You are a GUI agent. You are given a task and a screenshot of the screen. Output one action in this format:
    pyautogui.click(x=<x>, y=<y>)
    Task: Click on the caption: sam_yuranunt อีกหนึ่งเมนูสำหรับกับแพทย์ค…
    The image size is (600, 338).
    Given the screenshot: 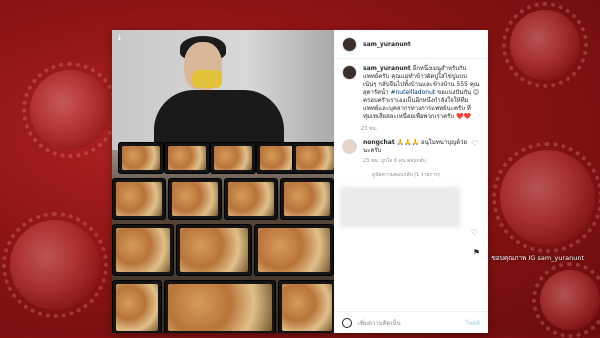 What is the action you would take?
    pyautogui.click(x=421, y=93)
    